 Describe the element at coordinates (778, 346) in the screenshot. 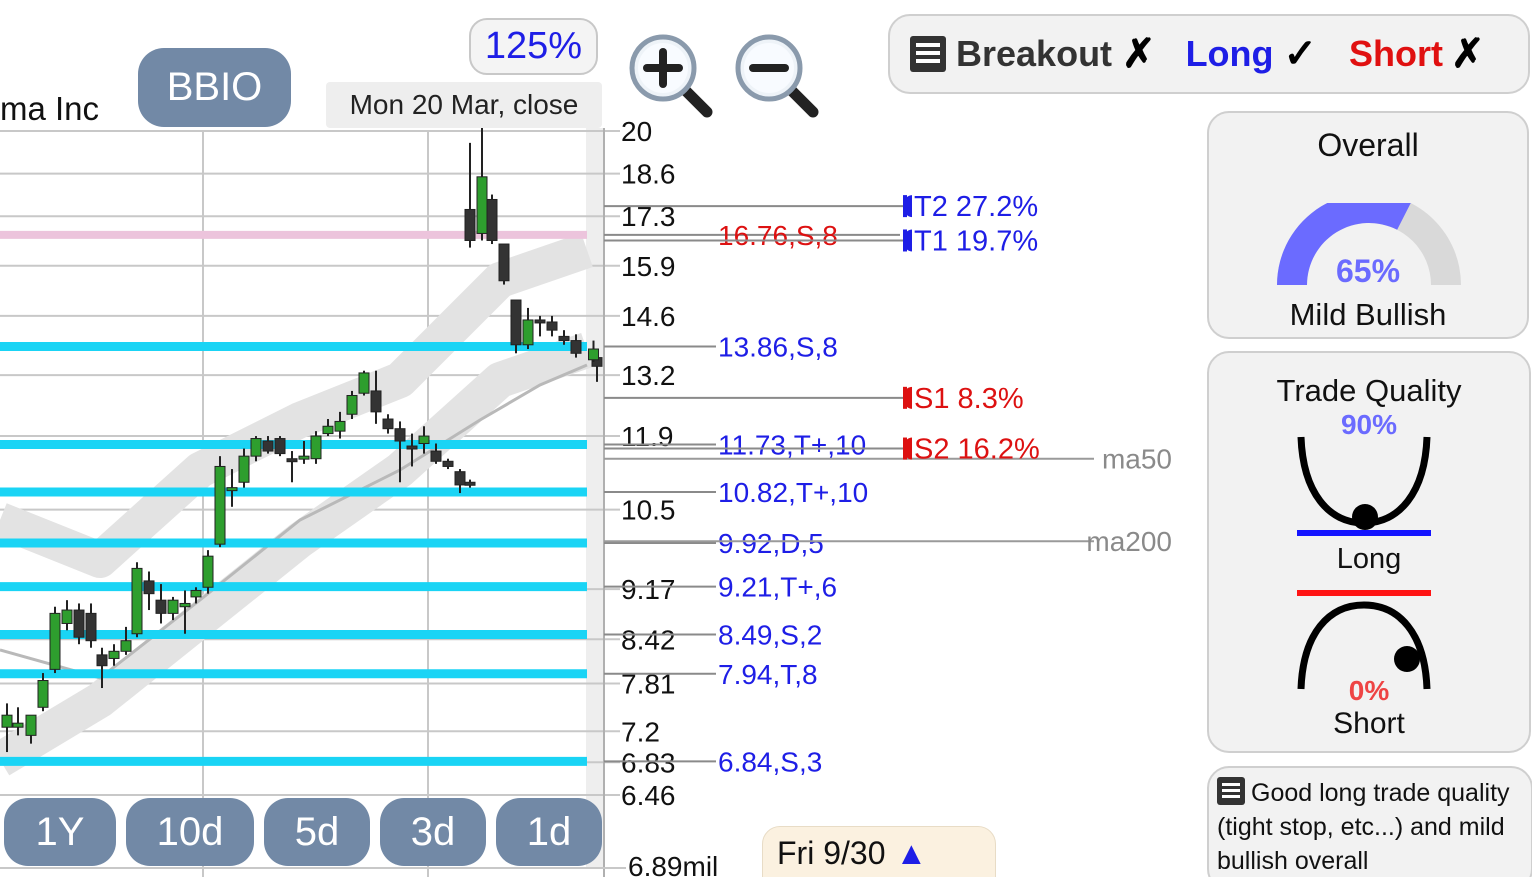

I see `support-level-label: 13.86,S,8` at that location.